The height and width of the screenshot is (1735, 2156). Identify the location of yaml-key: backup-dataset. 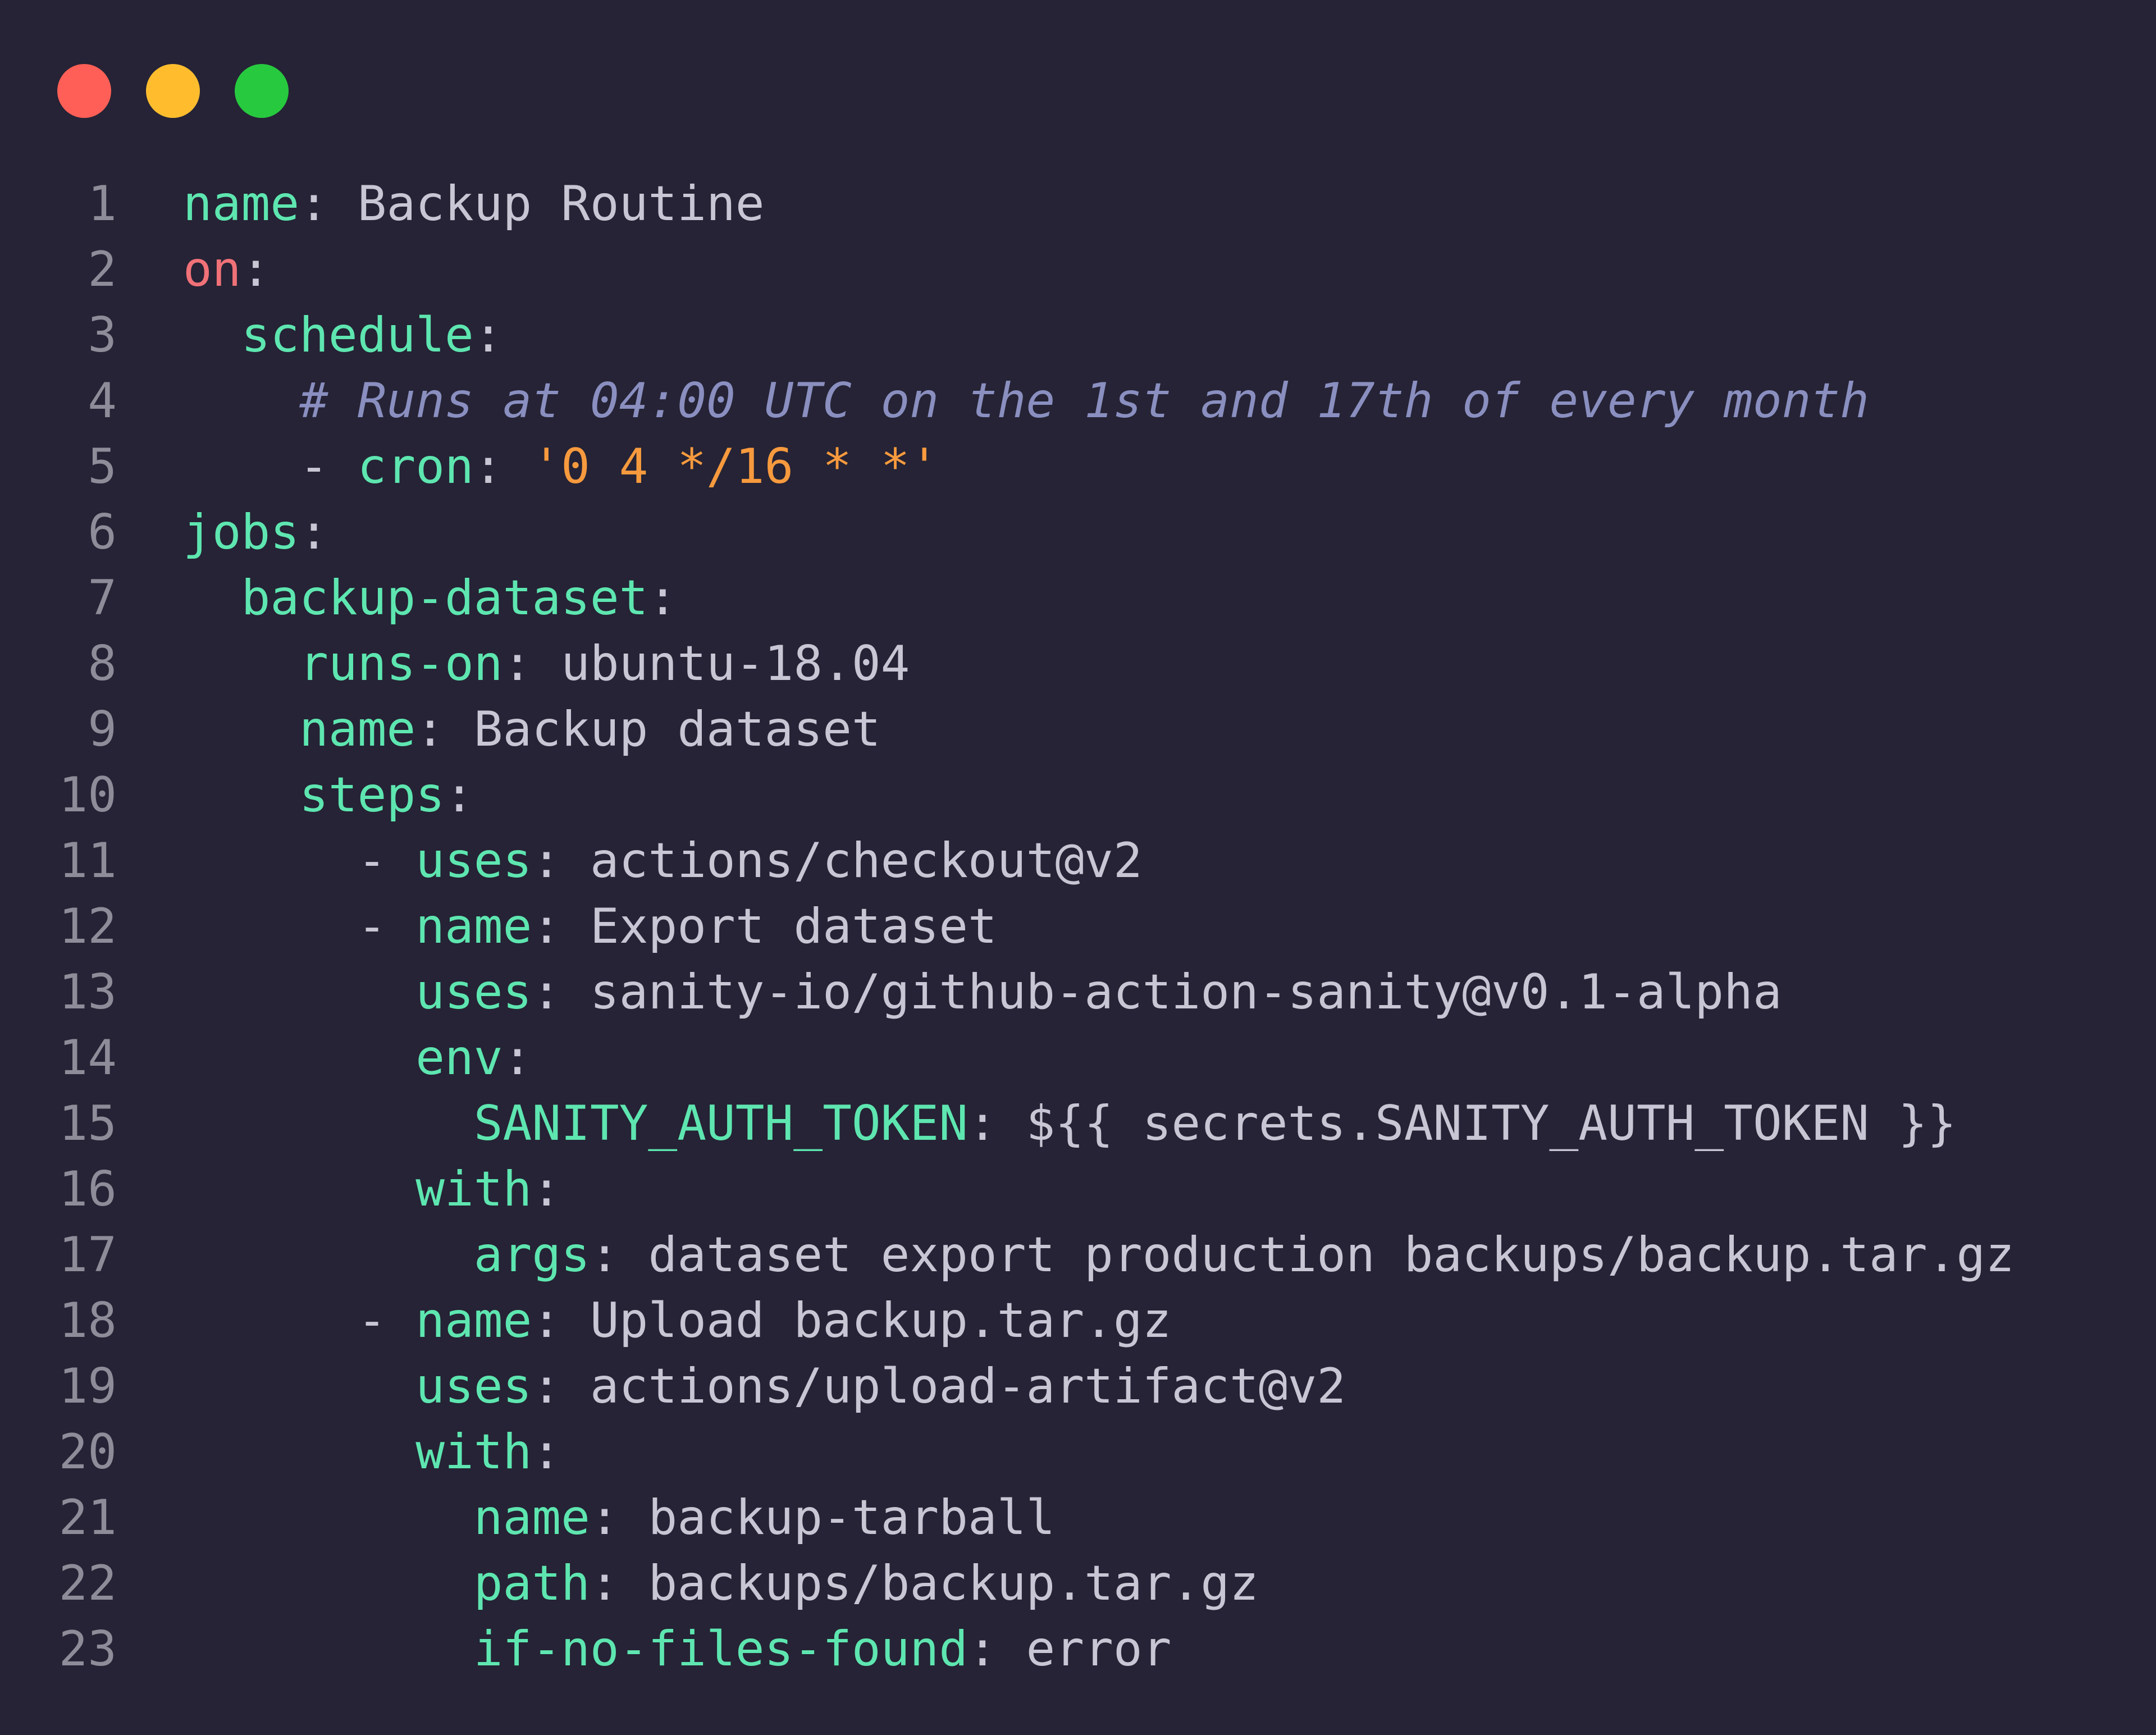
(444, 597).